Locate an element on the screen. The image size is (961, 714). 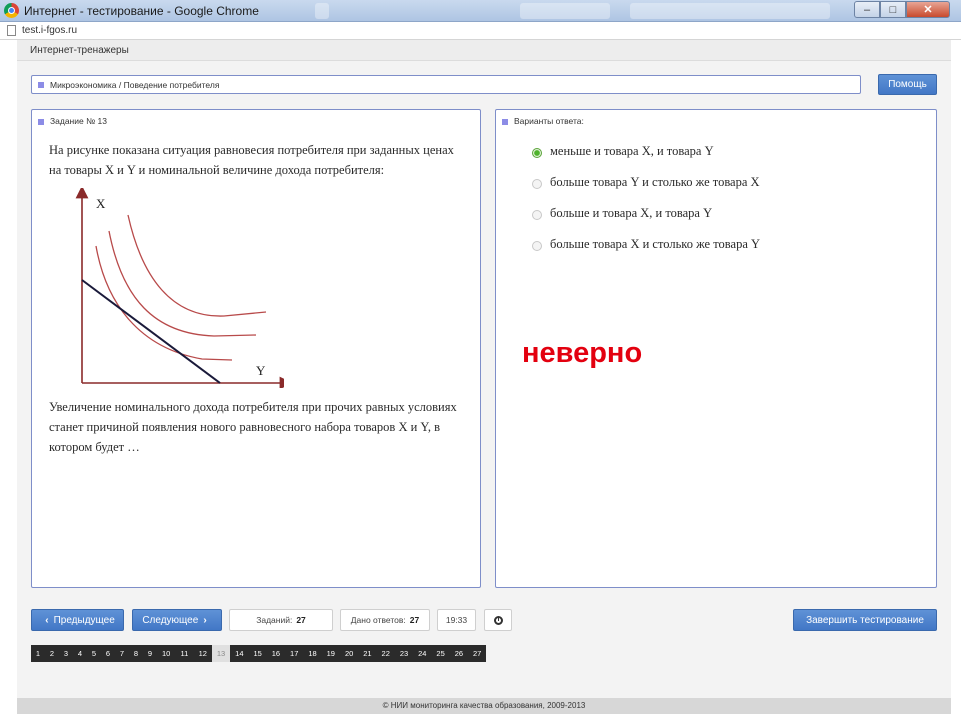
pager-item-current: 13 is located at coordinates (221, 653).